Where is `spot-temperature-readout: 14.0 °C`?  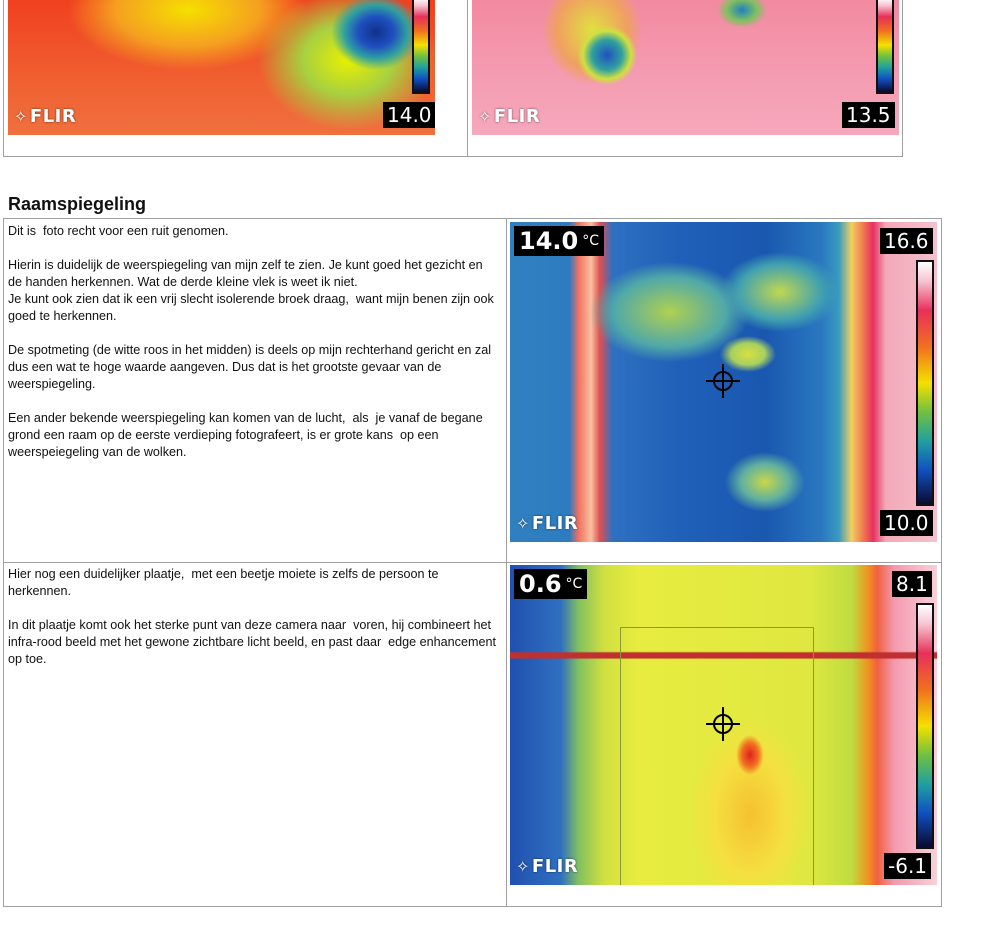 spot-temperature-readout: 14.0 °C is located at coordinates (559, 241).